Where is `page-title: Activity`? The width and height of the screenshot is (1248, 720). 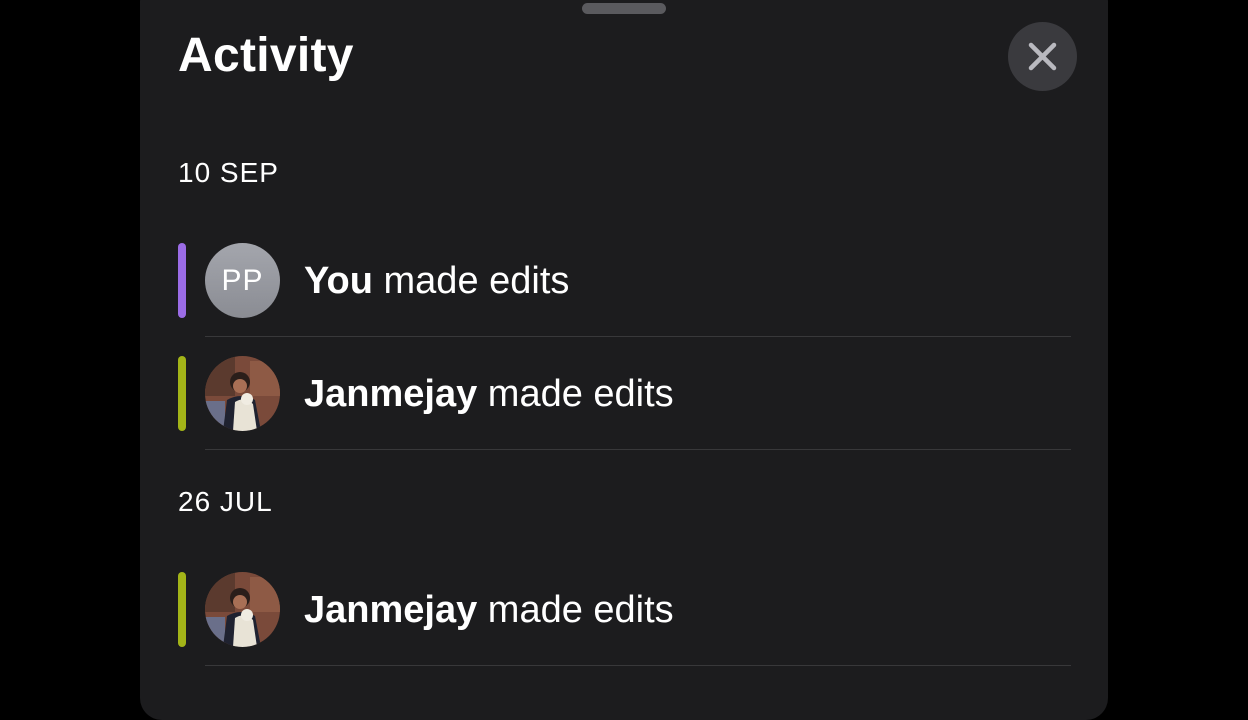
page-title: Activity is located at coordinates (266, 55).